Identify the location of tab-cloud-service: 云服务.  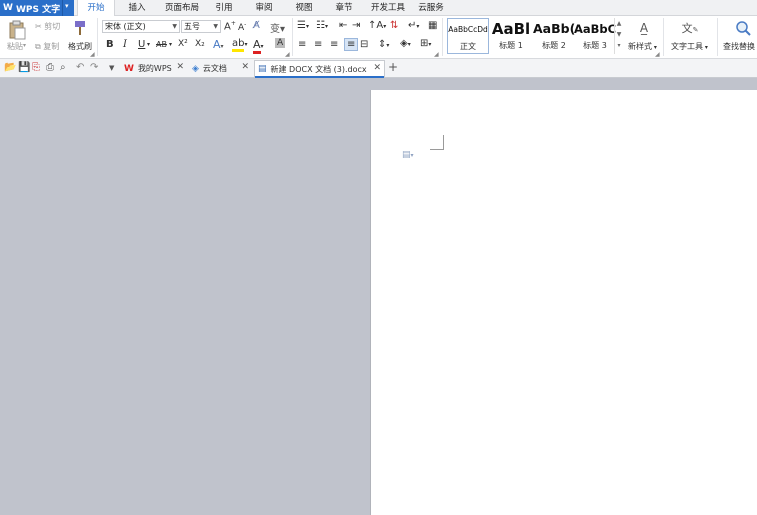
(431, 8).